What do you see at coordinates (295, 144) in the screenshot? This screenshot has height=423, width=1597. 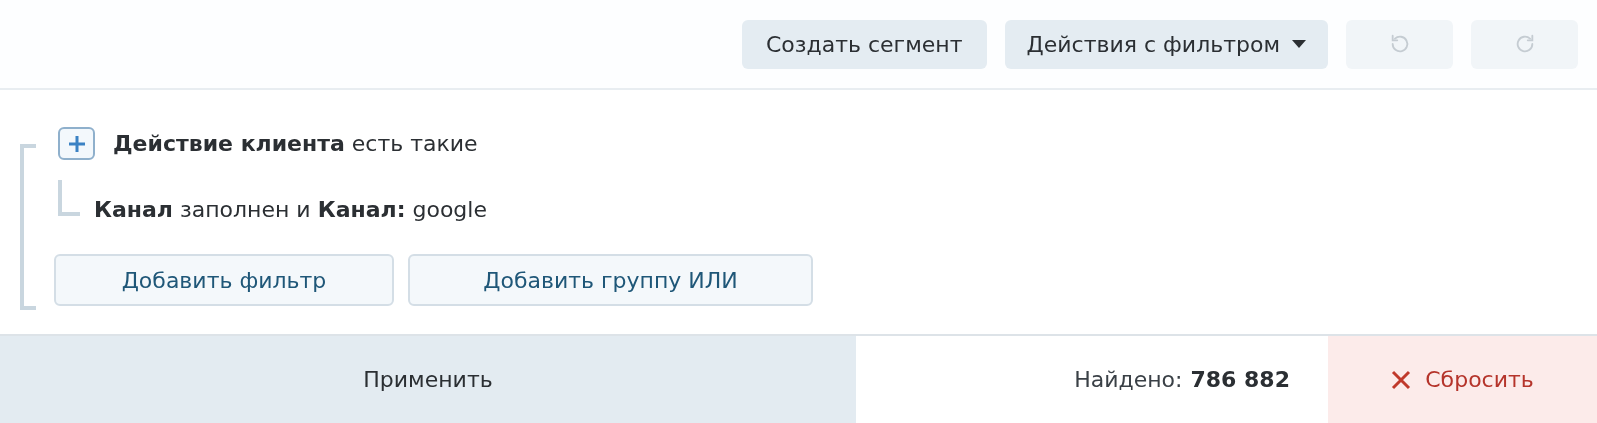 I see `group-title: Действие клиента есть такие` at bounding box center [295, 144].